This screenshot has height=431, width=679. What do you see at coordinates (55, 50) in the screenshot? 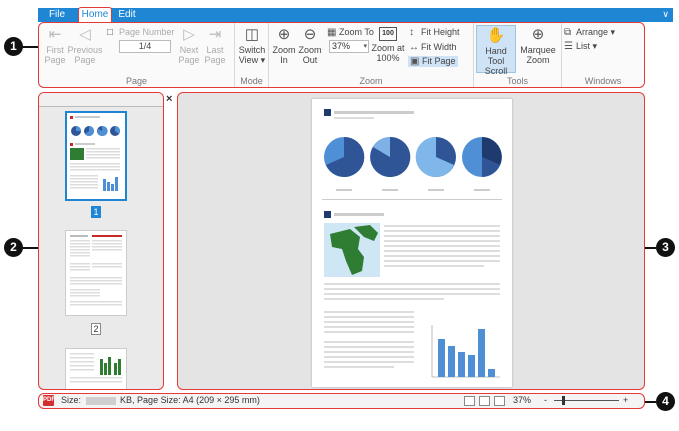
I see `first-page-label: First` at bounding box center [55, 50].